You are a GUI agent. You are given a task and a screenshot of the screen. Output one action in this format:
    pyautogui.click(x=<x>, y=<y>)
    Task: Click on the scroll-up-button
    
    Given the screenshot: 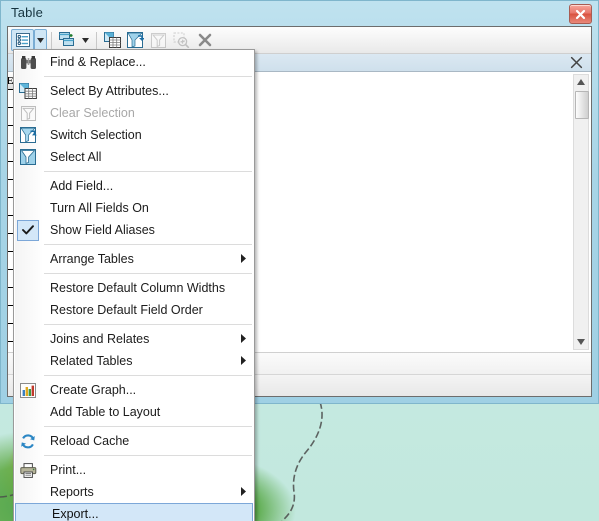 What is the action you would take?
    pyautogui.click(x=581, y=82)
    